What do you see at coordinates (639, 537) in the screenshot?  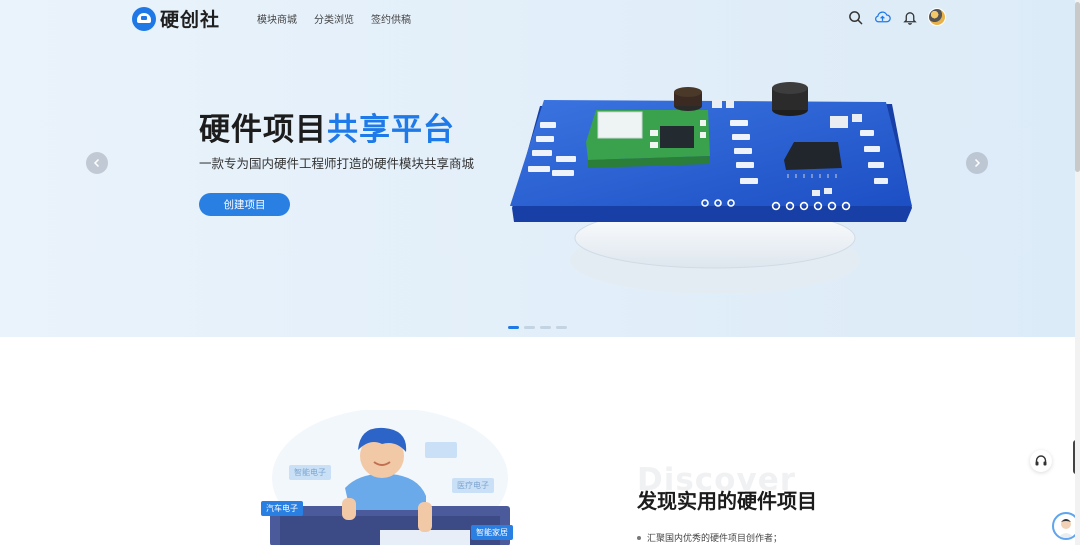 I see `bullet-dot` at bounding box center [639, 537].